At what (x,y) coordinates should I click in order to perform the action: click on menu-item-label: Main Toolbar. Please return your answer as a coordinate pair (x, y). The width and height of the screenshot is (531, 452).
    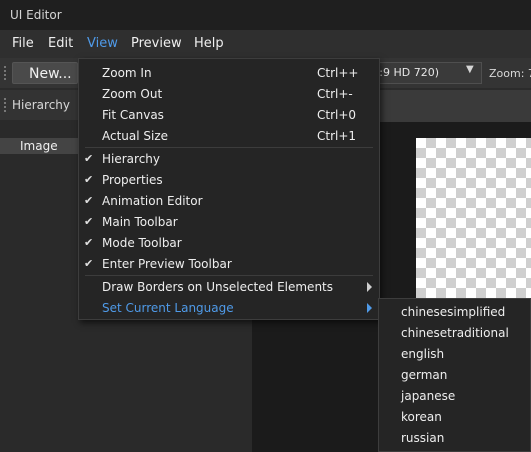
    Looking at the image, I should click on (140, 222).